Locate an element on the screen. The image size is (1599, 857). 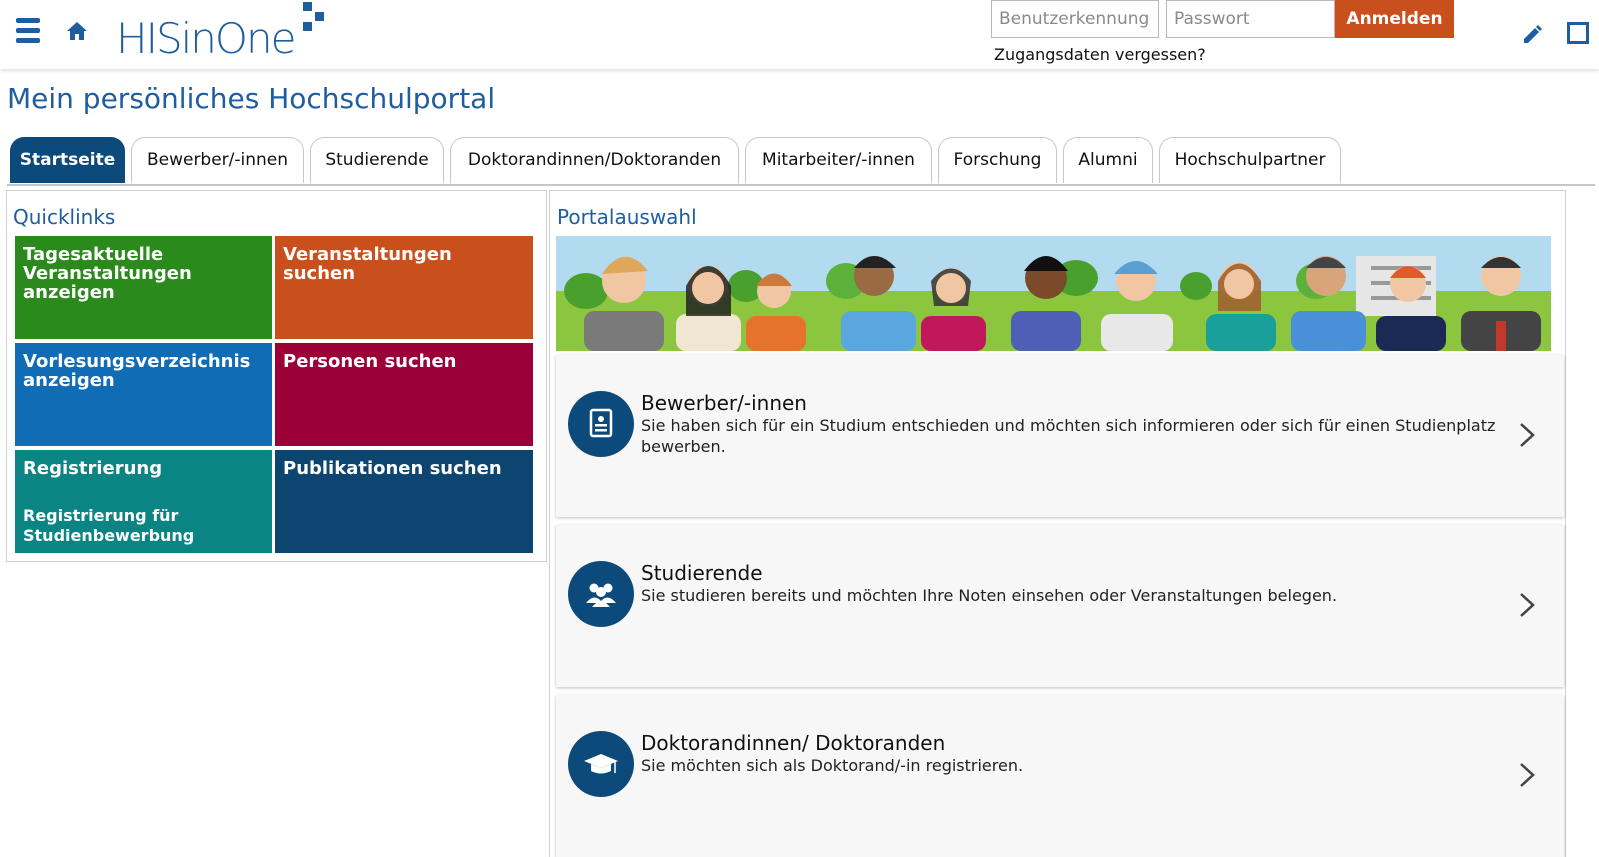
forgot-credentials-link: Zugangsdaten vergessen? is located at coordinates (1100, 54).